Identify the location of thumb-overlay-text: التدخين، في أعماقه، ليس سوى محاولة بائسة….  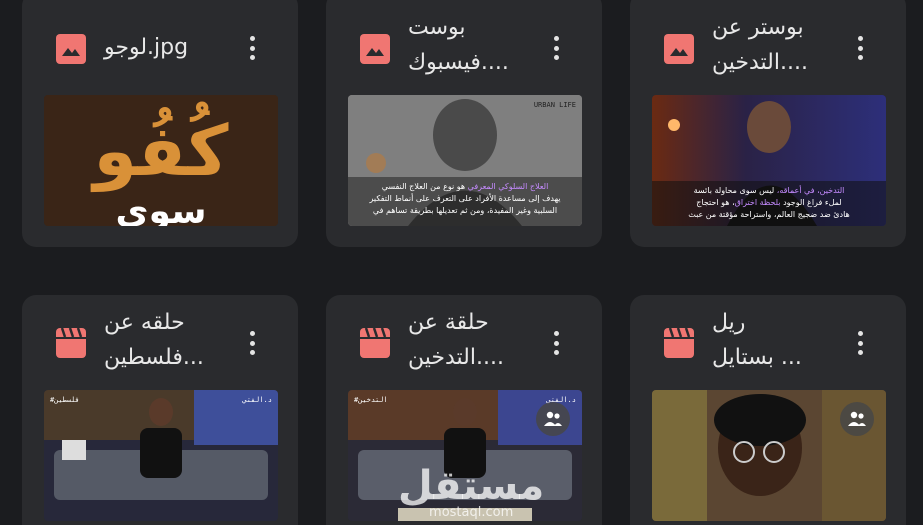
(769, 202).